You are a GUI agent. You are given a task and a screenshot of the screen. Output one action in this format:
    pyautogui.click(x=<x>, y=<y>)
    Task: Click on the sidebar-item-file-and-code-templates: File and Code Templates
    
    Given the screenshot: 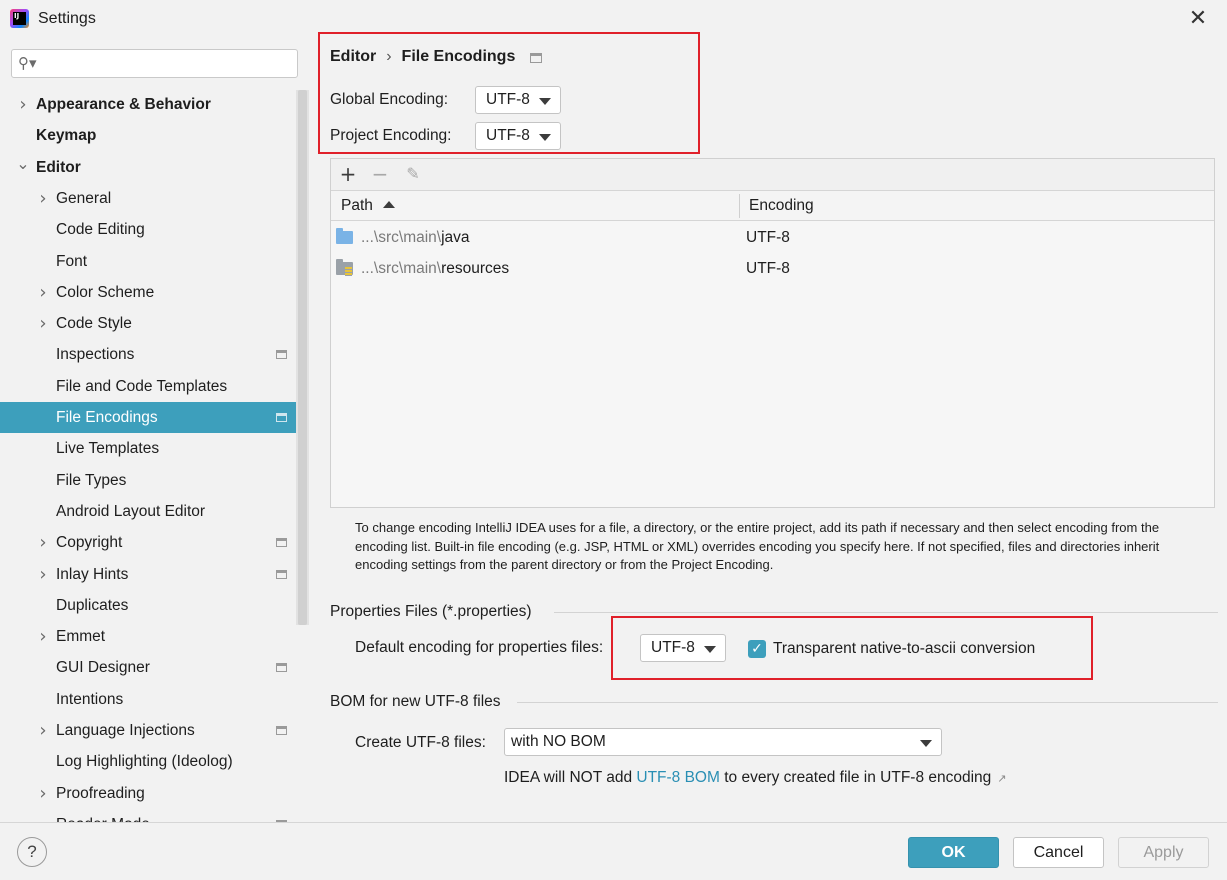 What is the action you would take?
    pyautogui.click(x=148, y=386)
    